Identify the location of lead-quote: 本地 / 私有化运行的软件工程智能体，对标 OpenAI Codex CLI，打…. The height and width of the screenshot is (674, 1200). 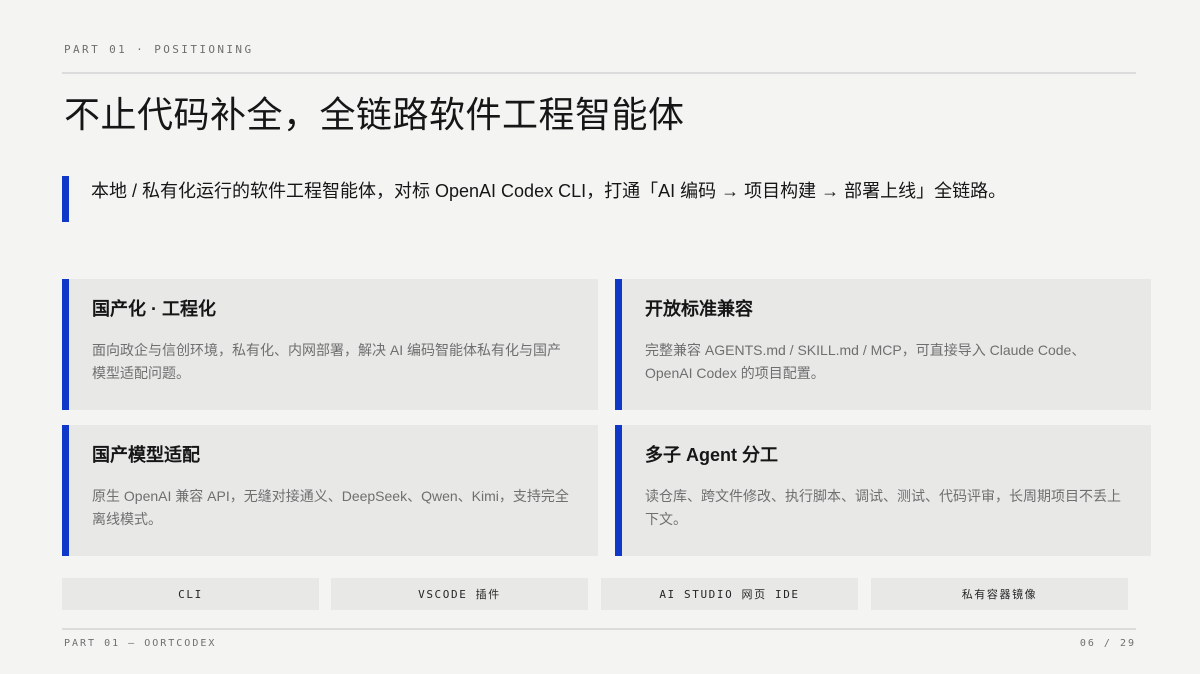
(592, 199).